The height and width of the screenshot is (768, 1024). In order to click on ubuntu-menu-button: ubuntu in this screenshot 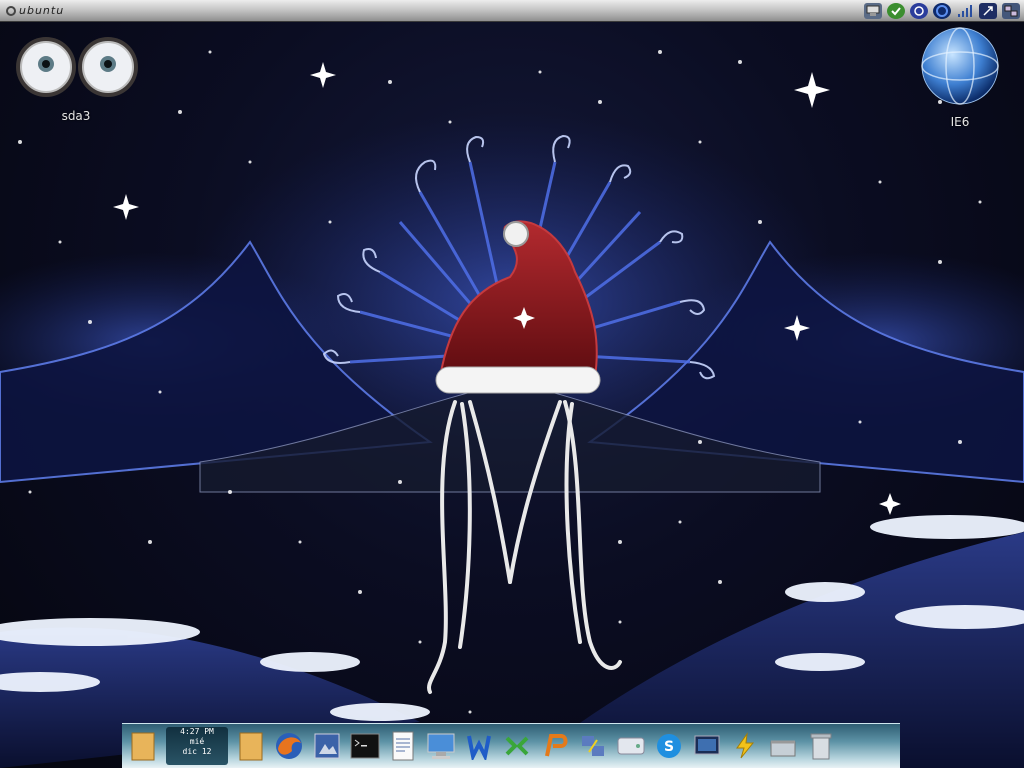, I will do `click(35, 10)`.